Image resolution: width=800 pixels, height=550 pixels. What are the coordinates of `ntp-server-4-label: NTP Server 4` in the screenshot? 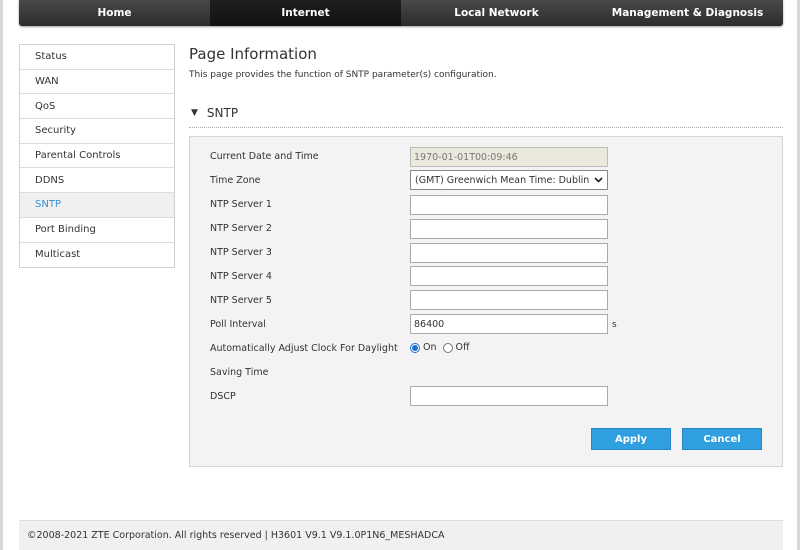 It's located at (241, 276).